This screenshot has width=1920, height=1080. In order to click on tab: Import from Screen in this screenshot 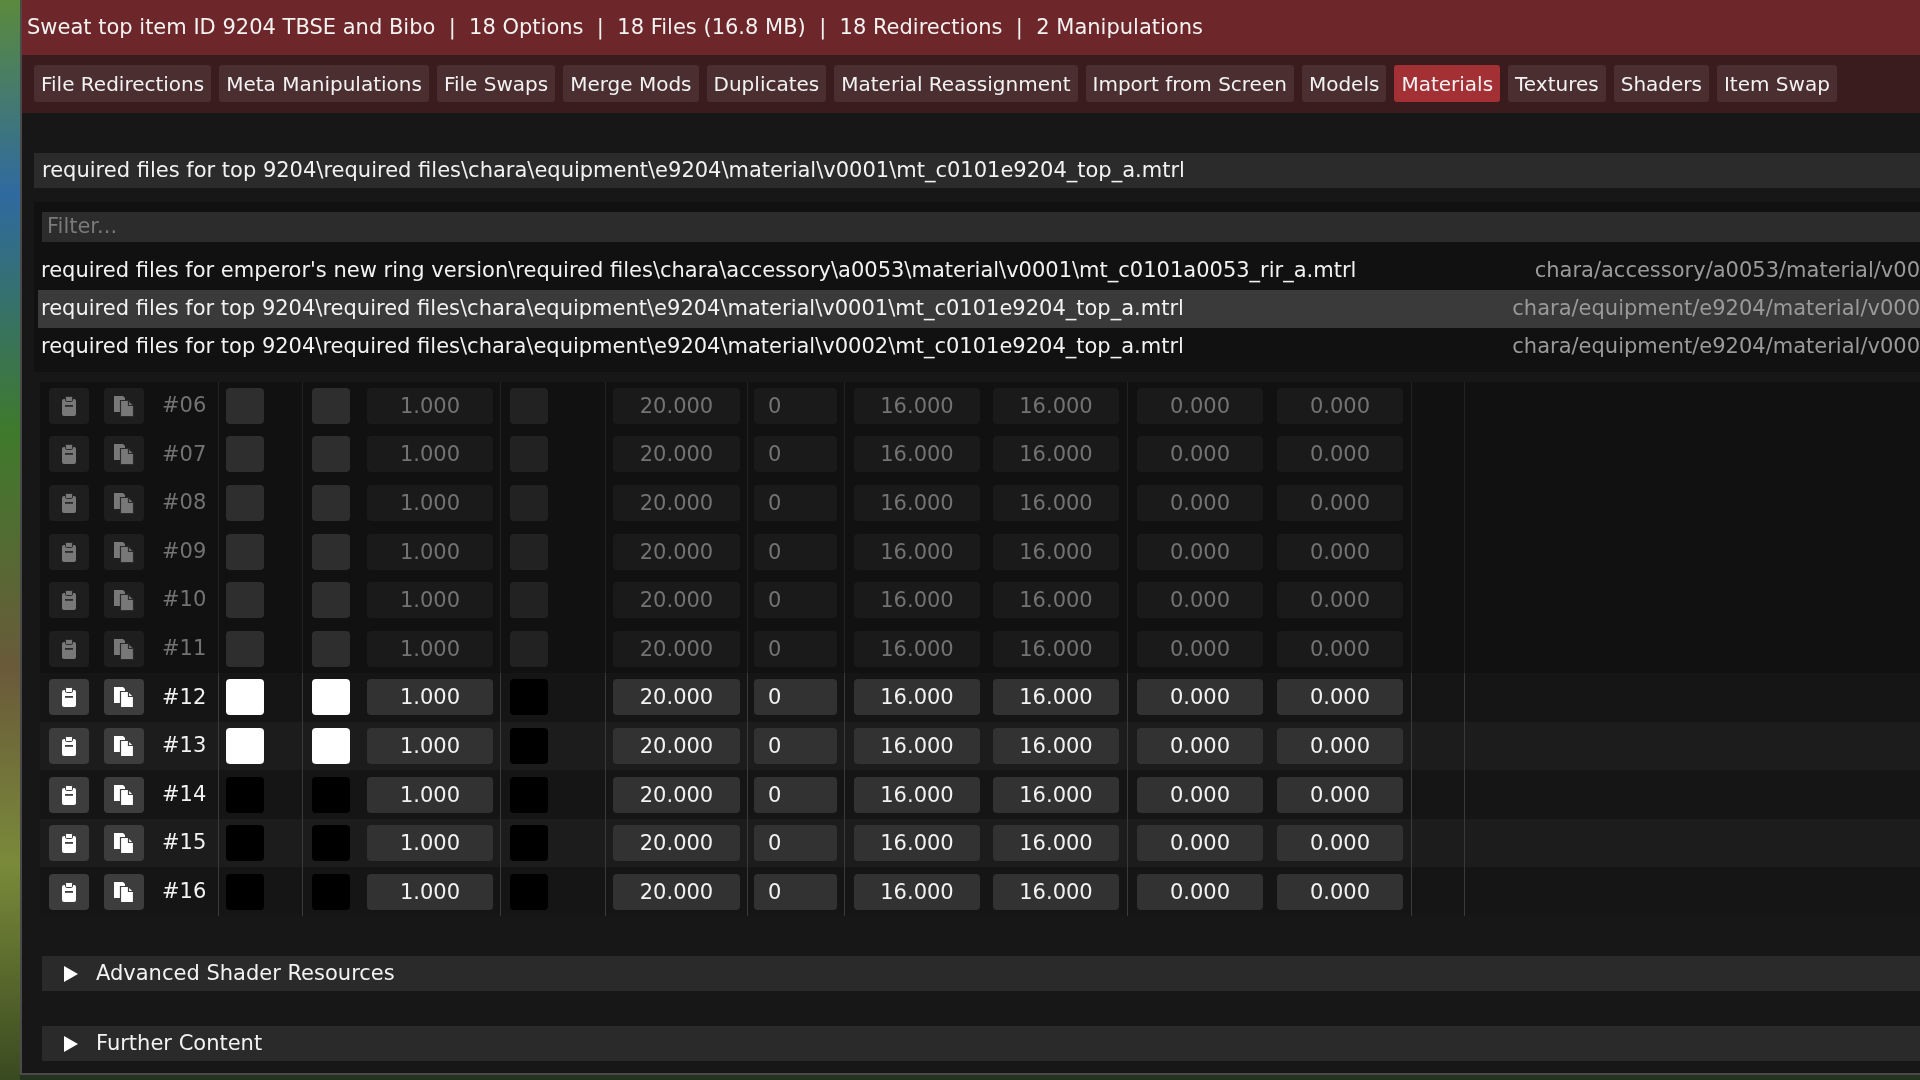, I will do `click(1189, 83)`.